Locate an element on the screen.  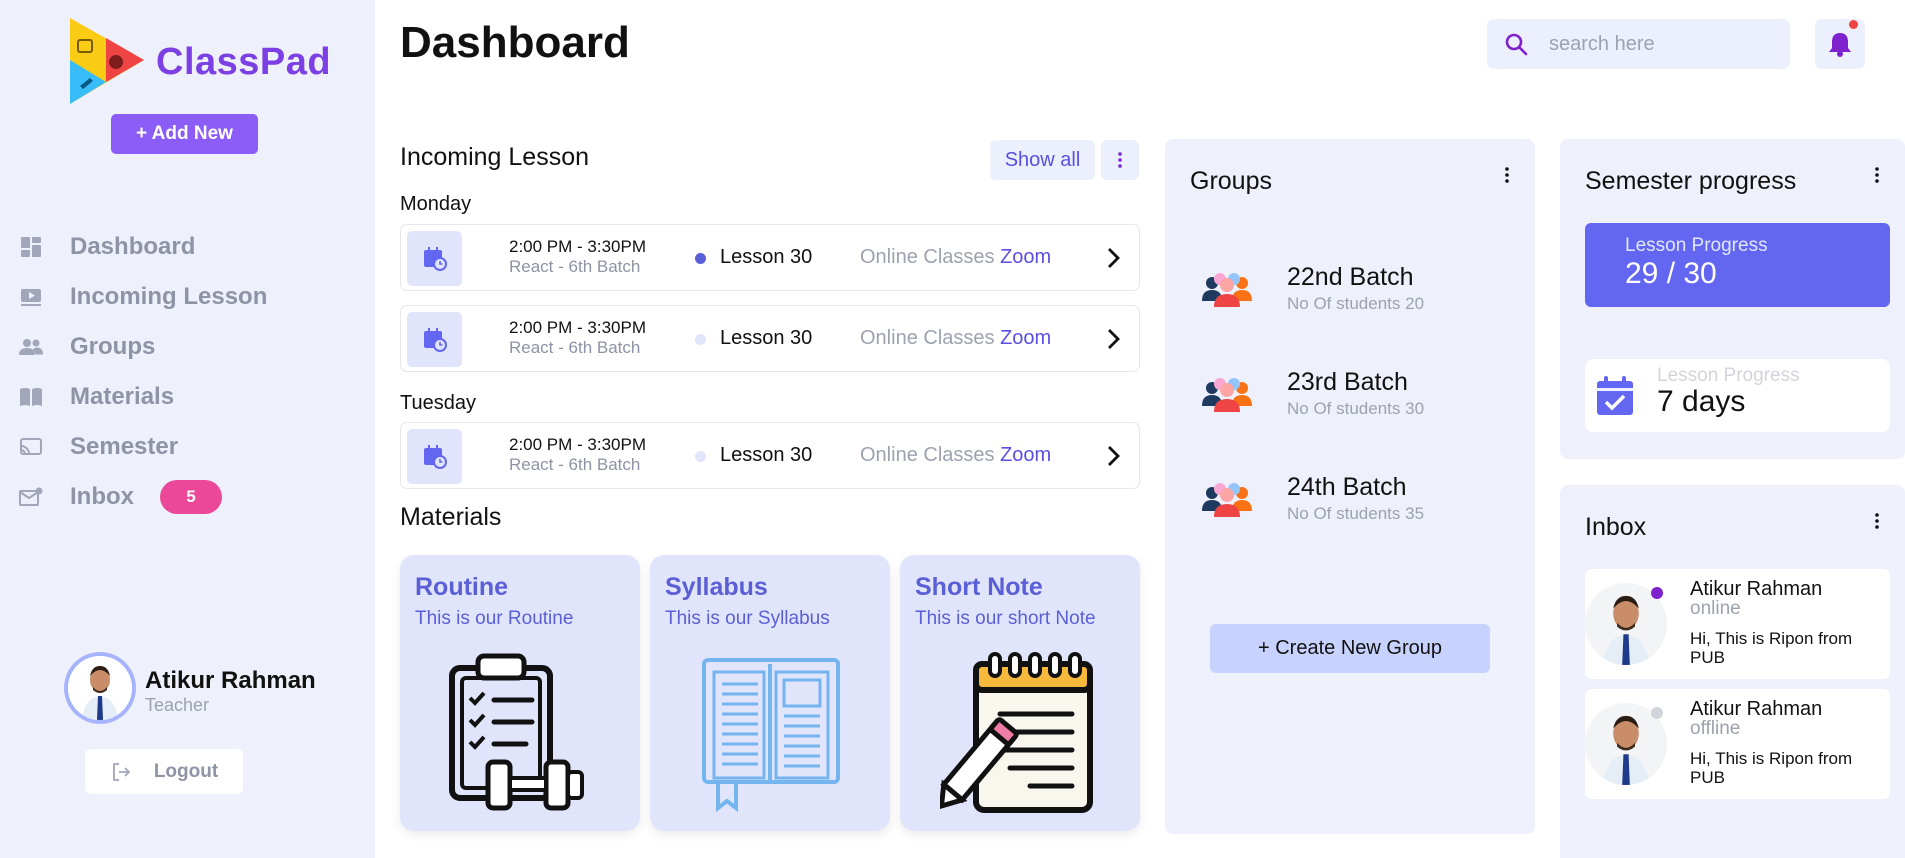
sidebar-item-label: Incoming Lesson is located at coordinates (169, 296).